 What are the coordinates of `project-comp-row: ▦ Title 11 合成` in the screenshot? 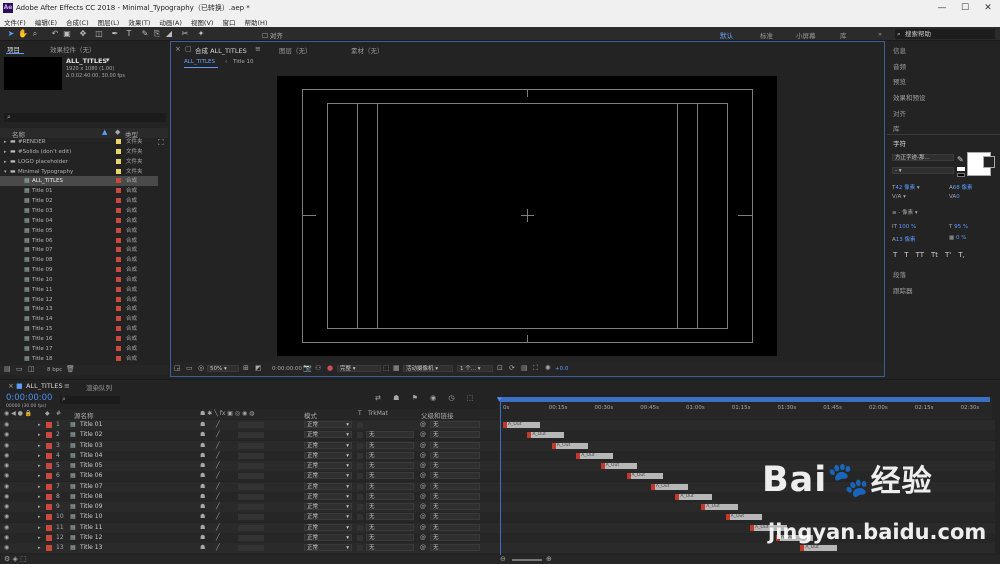 It's located at (79, 290).